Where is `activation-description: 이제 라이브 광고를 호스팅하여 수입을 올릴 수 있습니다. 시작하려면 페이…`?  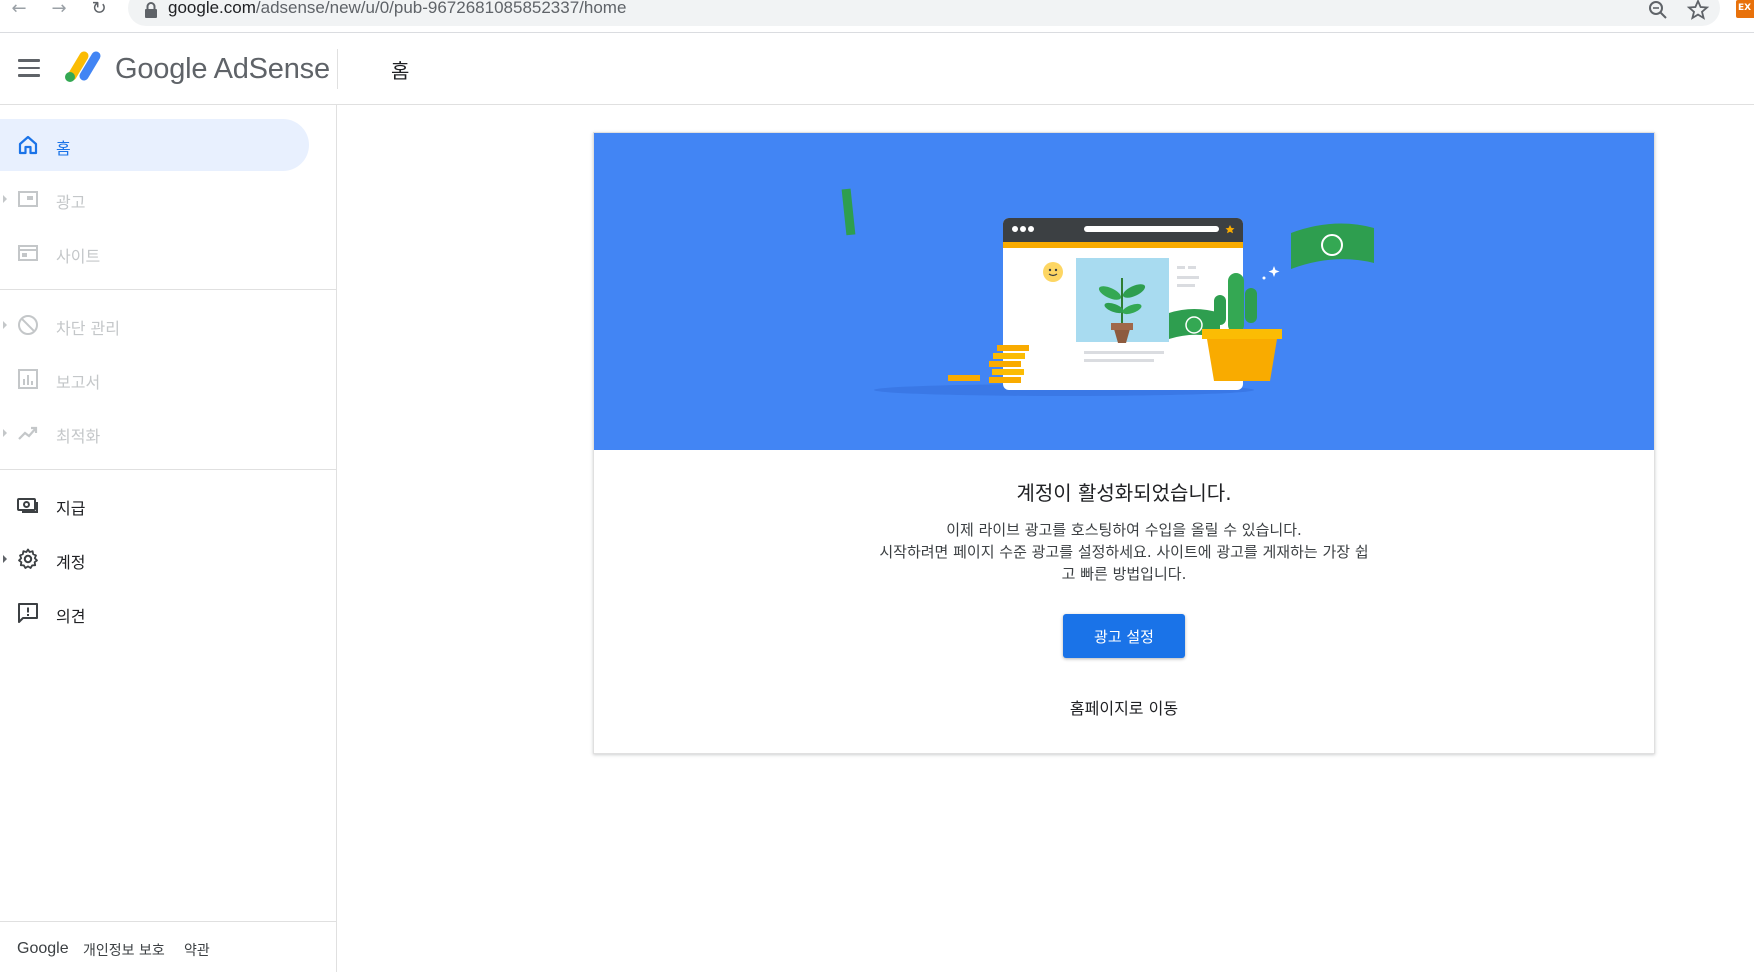 activation-description: 이제 라이브 광고를 호스팅하여 수입을 올릴 수 있습니다. 시작하려면 페이… is located at coordinates (1124, 552).